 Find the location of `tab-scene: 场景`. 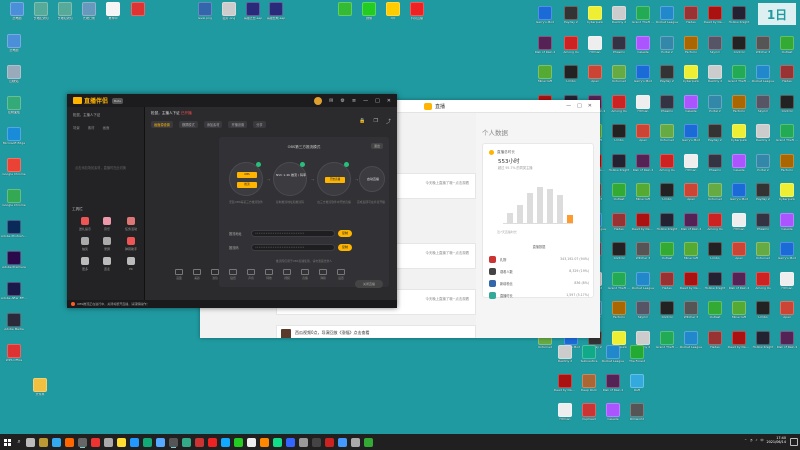

tab-scene: 场景 is located at coordinates (76, 127).